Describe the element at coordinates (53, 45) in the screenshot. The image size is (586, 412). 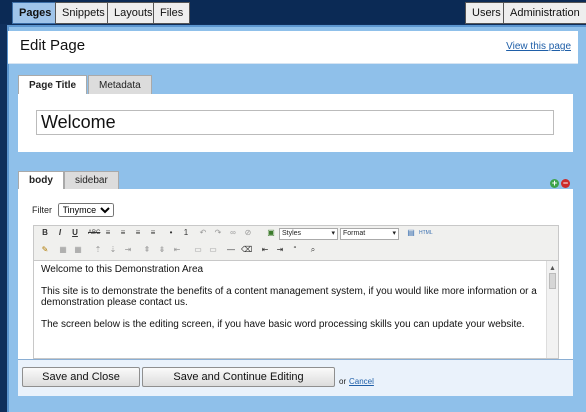
I see `page-title: Edit Page` at that location.